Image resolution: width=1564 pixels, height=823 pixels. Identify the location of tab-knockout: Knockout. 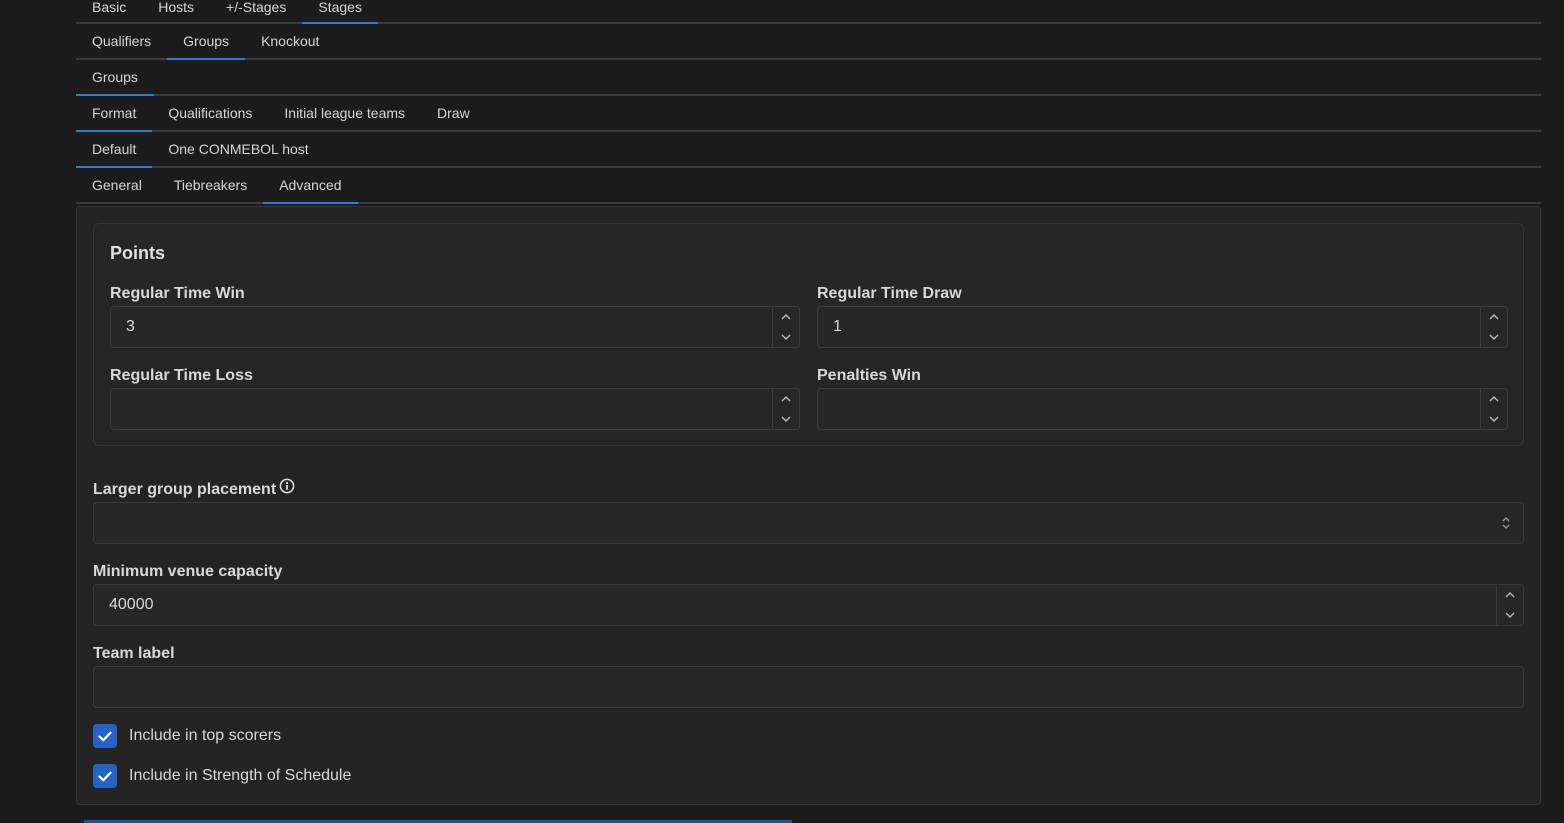
(290, 41).